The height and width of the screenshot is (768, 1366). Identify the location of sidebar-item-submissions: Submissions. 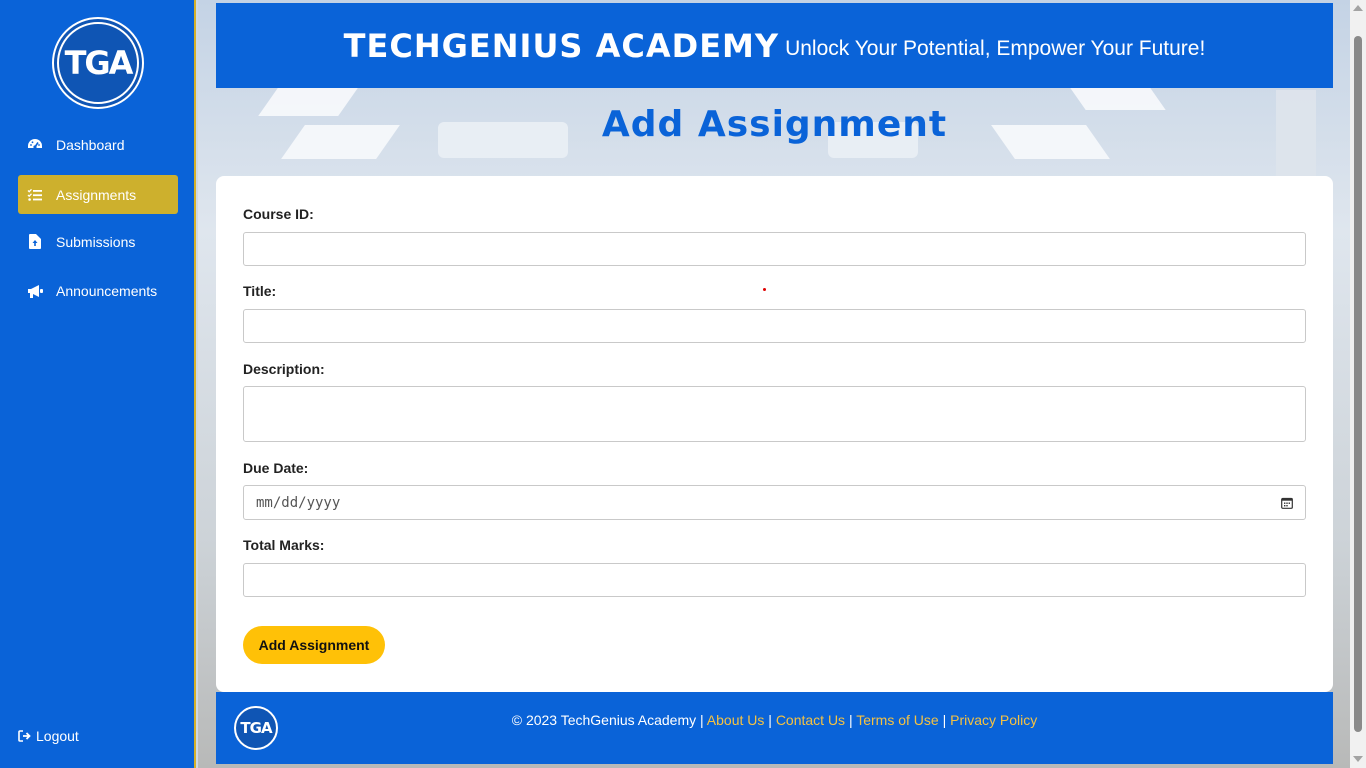
(98, 241).